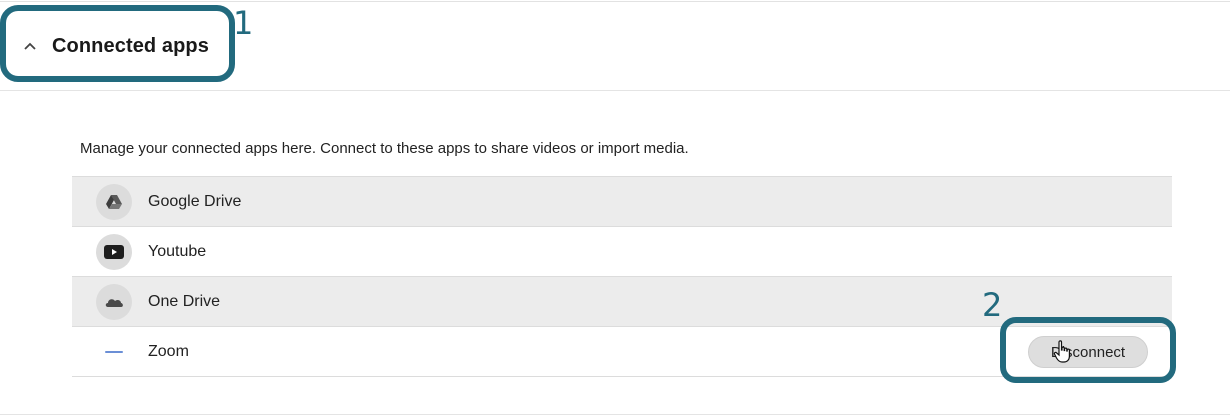 This screenshot has width=1230, height=417. I want to click on disconnect-button: Disconnect, so click(1088, 352).